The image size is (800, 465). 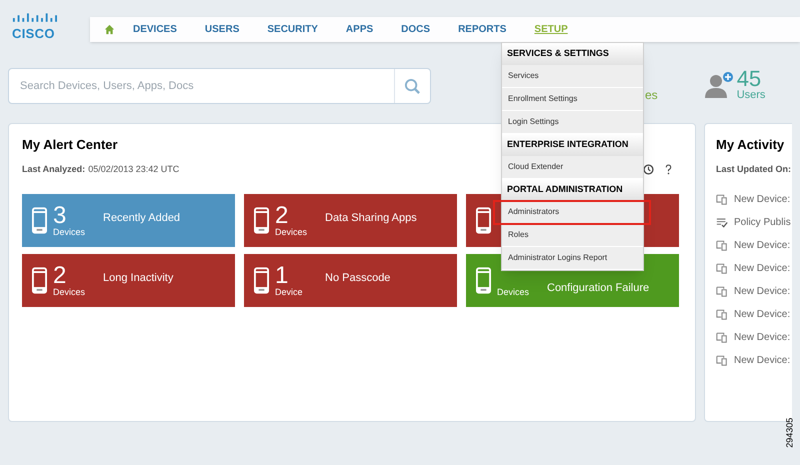 I want to click on alert-tile: 1 Device No Passcode, so click(x=350, y=280).